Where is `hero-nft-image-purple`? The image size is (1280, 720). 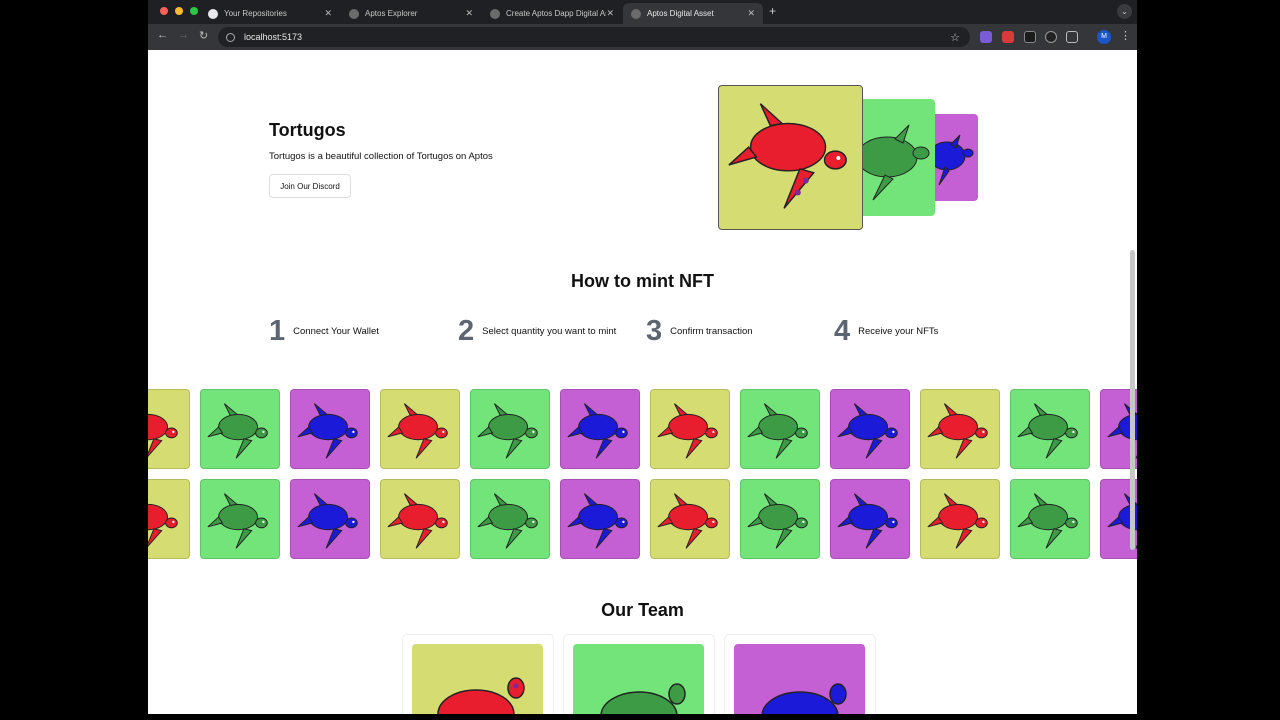 hero-nft-image-purple is located at coordinates (955, 157).